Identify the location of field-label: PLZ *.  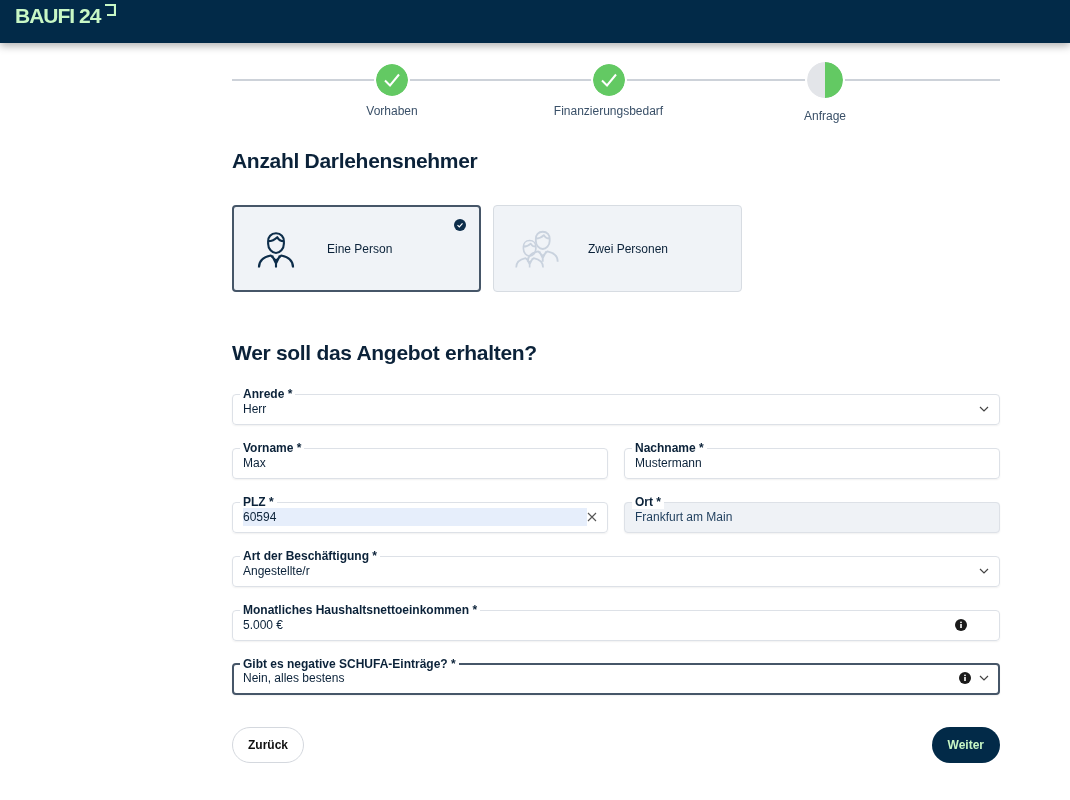
(258, 502).